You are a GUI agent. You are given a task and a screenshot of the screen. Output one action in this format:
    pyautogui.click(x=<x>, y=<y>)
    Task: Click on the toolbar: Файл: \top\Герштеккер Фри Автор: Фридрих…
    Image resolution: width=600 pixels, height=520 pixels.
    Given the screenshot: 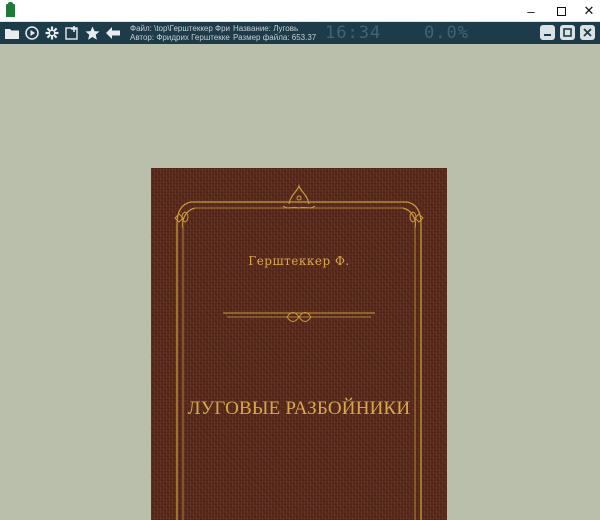 What is the action you would take?
    pyautogui.click(x=300, y=33)
    